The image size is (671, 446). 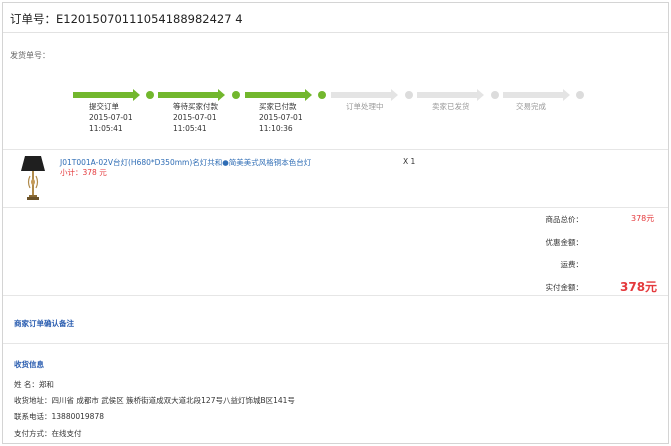 I want to click on shipping-label: 运费：, so click(x=572, y=264).